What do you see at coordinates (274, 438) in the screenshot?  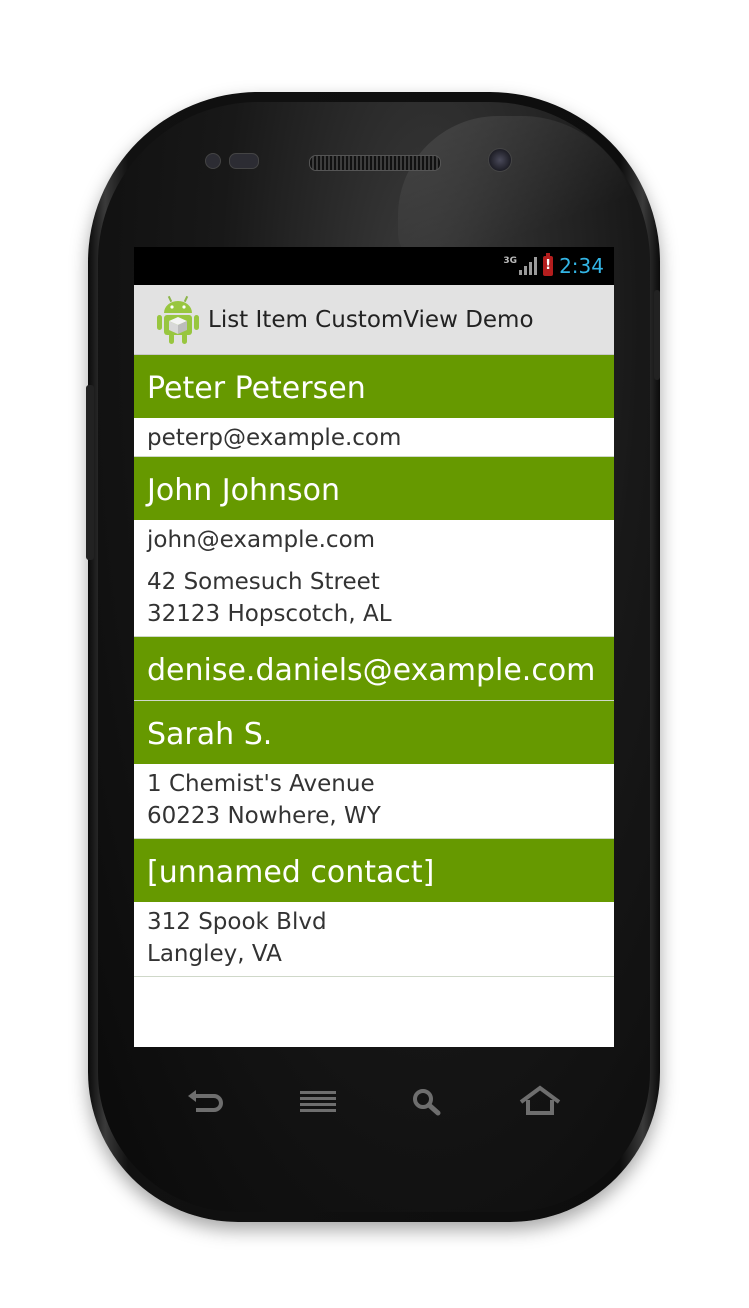 I see `contact-email: peterp@example.com` at bounding box center [274, 438].